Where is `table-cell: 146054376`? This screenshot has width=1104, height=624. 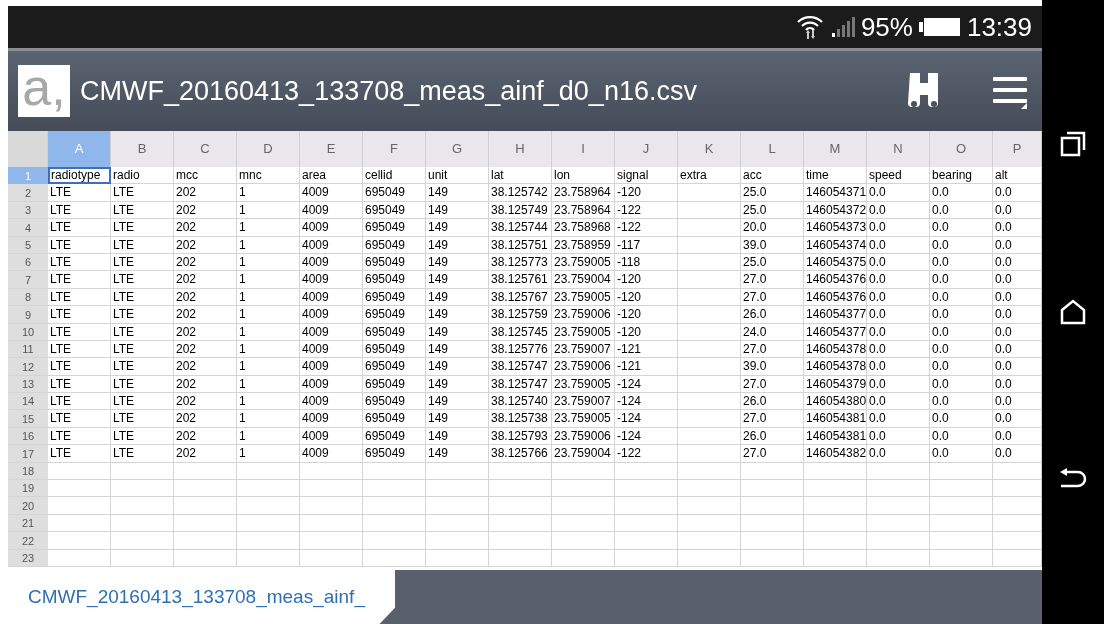
table-cell: 146054376 is located at coordinates (835, 279).